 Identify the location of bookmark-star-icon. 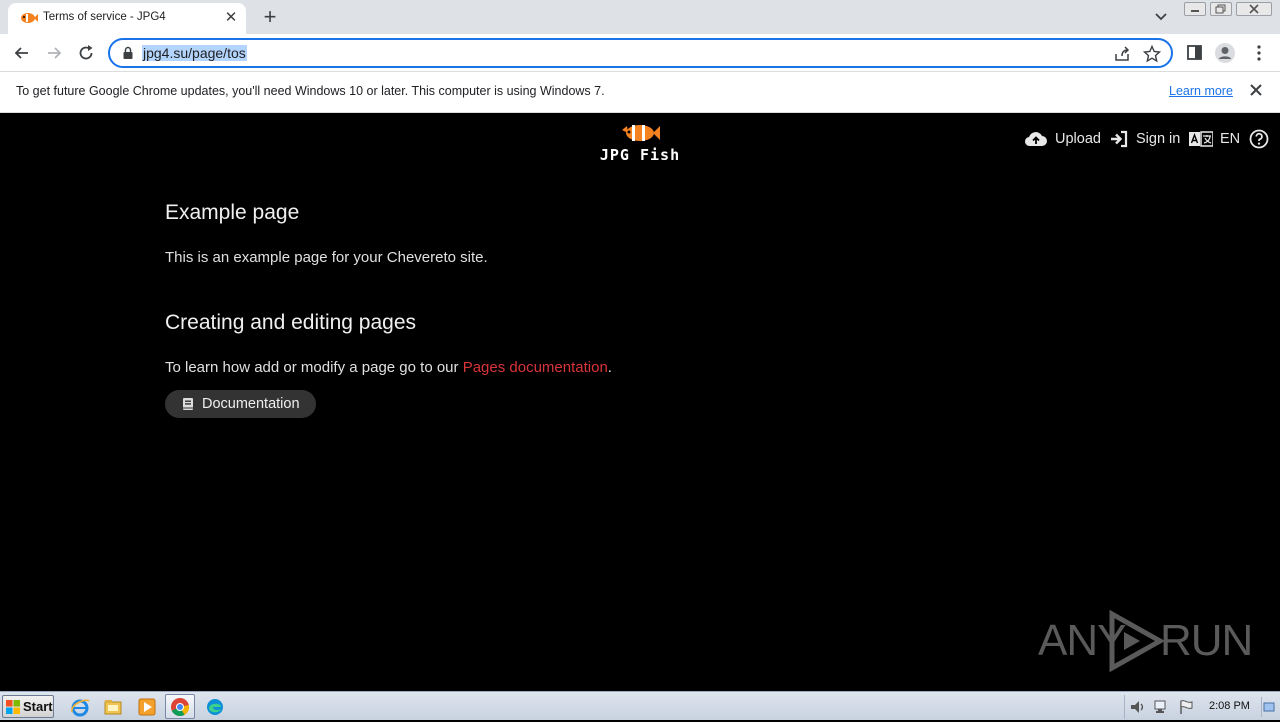
(1152, 54).